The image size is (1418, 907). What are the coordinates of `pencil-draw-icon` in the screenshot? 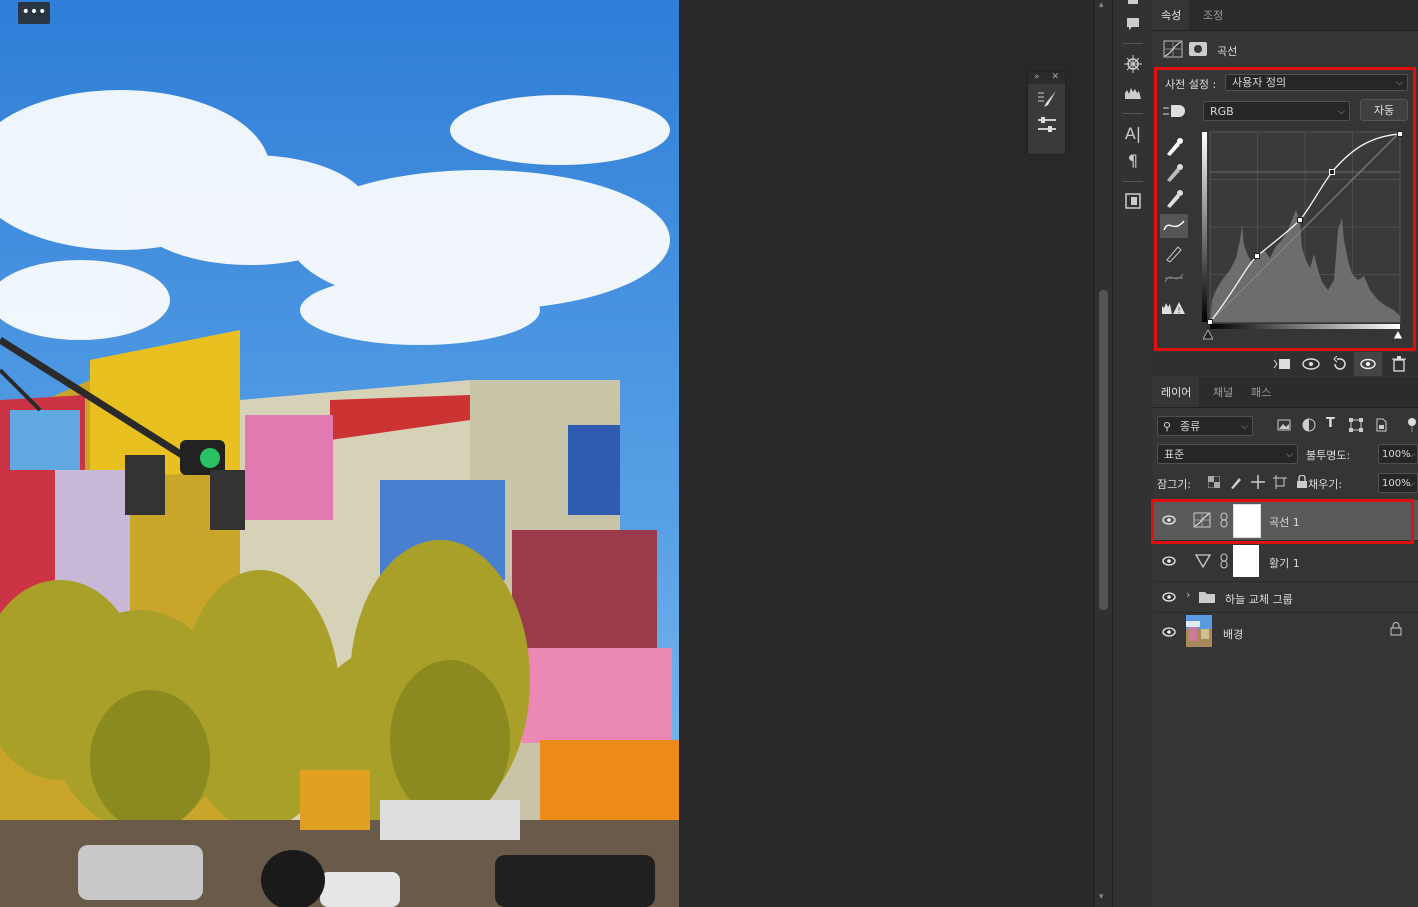 It's located at (1174, 253).